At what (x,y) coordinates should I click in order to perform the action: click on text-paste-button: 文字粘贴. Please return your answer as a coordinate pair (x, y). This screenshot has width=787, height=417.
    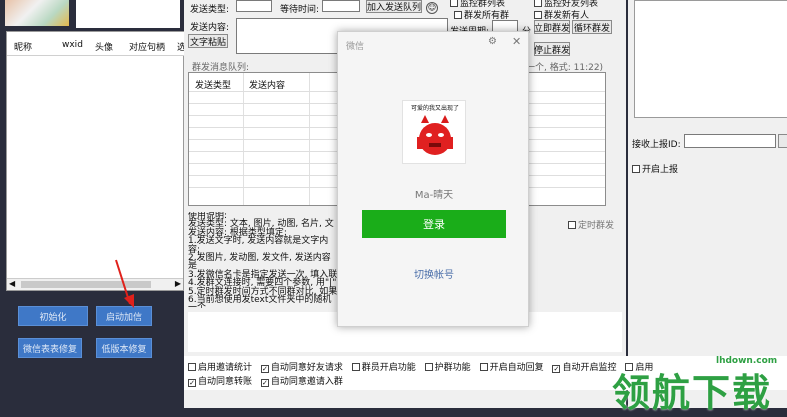
    Looking at the image, I should click on (208, 41).